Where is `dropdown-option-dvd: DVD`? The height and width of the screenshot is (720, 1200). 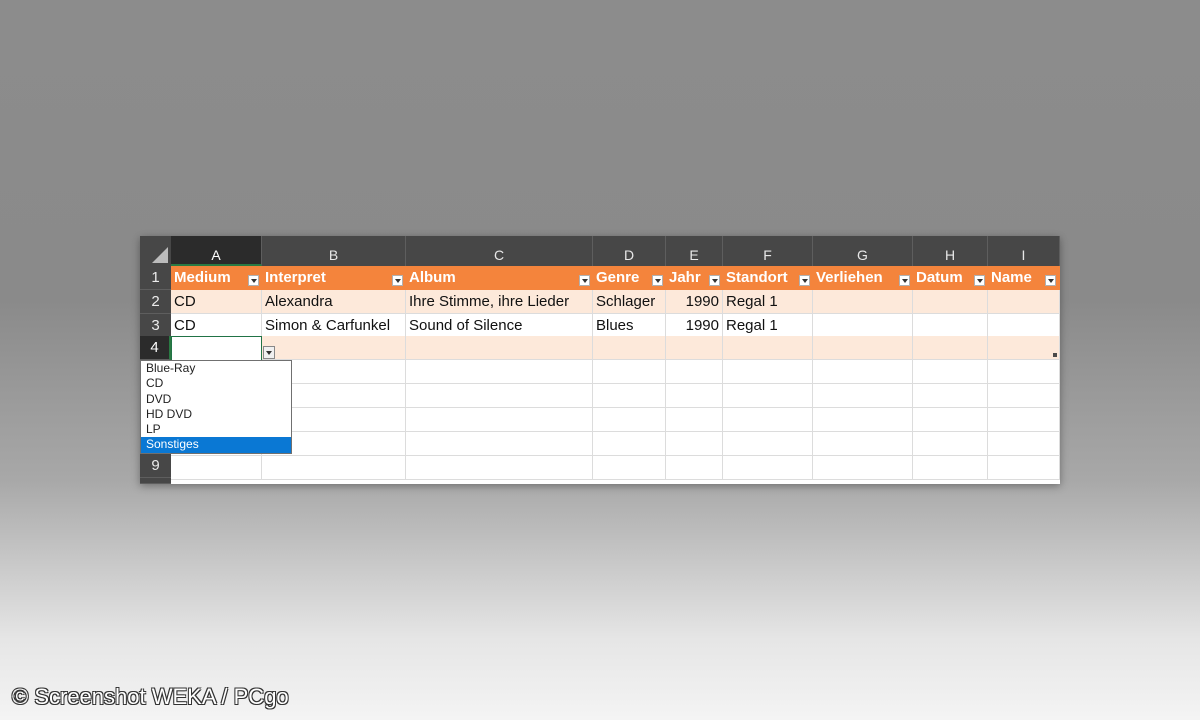 dropdown-option-dvd: DVD is located at coordinates (216, 399).